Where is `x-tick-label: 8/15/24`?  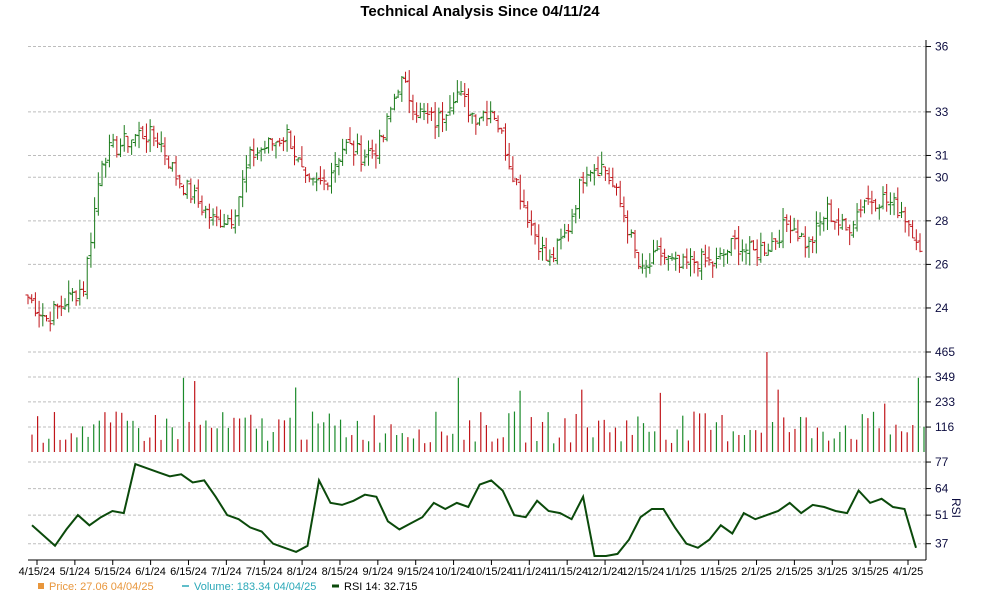 x-tick-label: 8/15/24 is located at coordinates (340, 572).